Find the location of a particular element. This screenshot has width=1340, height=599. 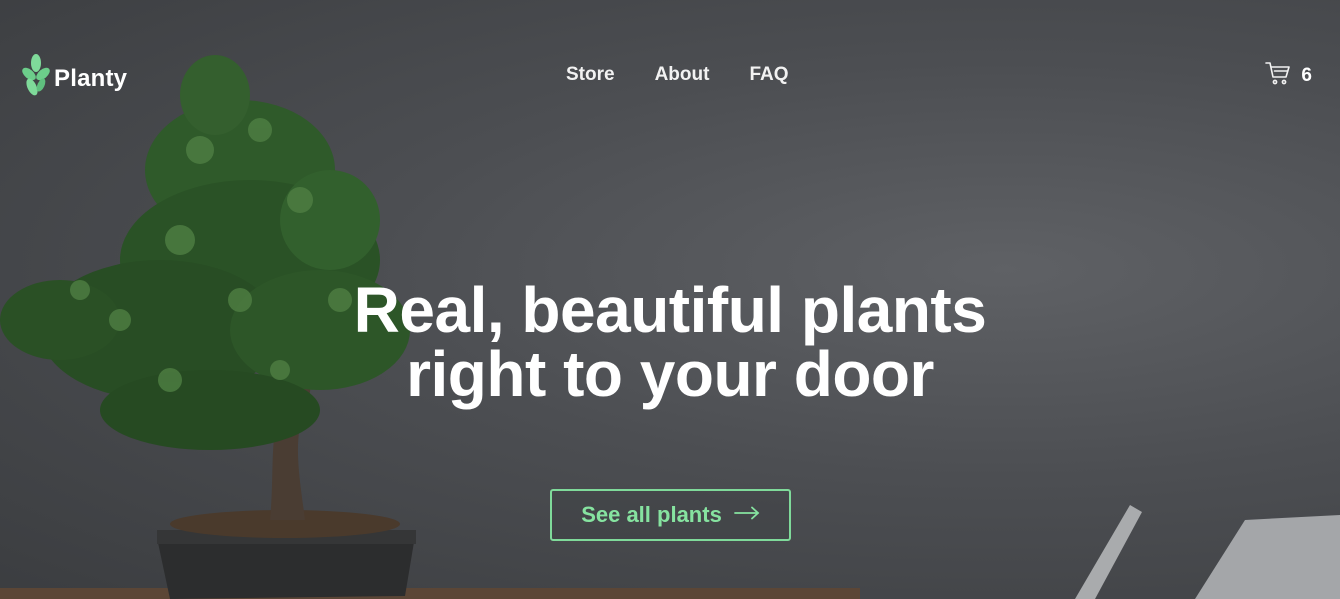

cart-button: 6 is located at coordinates (1288, 75).